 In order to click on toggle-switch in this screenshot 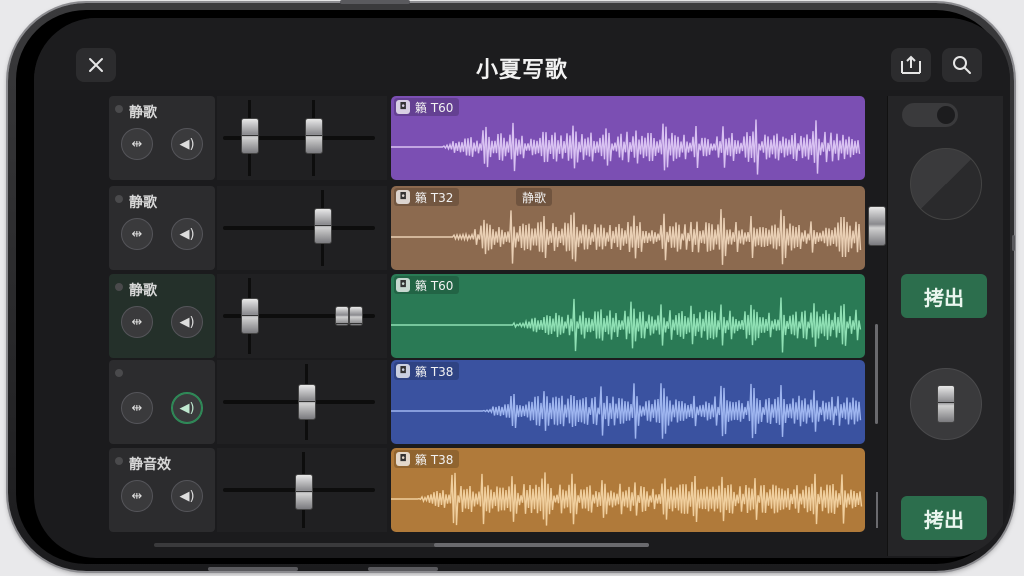, I will do `click(930, 115)`.